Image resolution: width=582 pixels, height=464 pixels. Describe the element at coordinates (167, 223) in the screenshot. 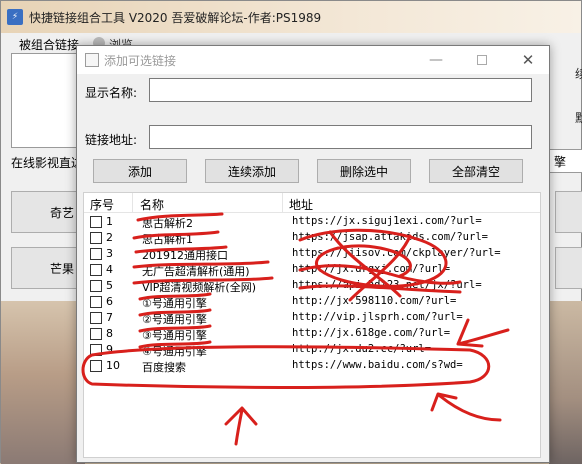

I see `row-name: 思古解析2` at that location.